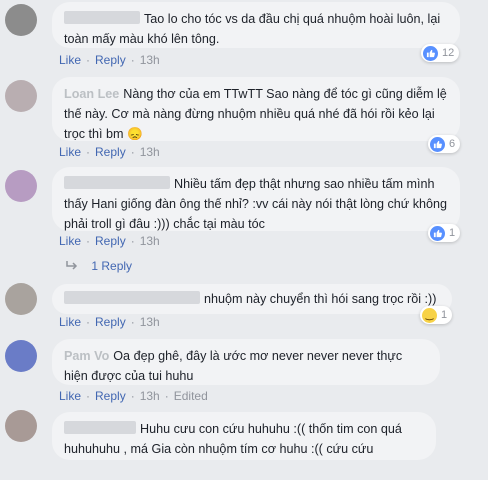 Image resolution: width=488 pixels, height=480 pixels. Describe the element at coordinates (440, 53) in the screenshot. I see `reaction-count: 12` at that location.